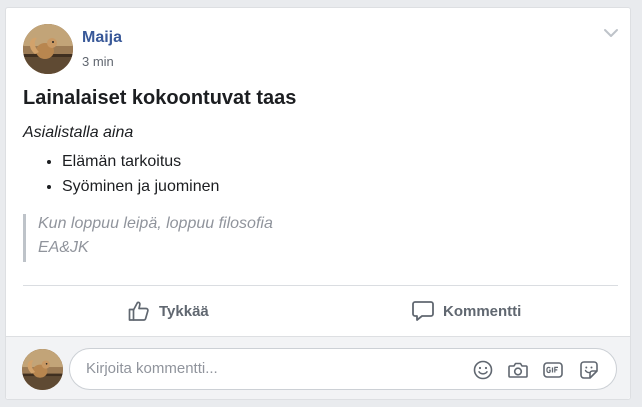  Describe the element at coordinates (518, 370) in the screenshot. I see `camera-icon` at that location.